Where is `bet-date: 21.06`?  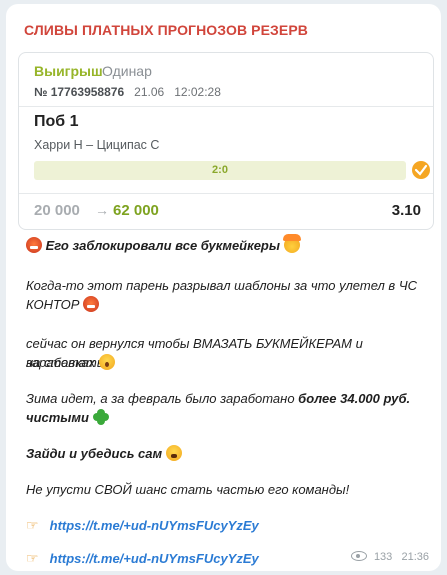 bet-date: 21.06 is located at coordinates (149, 92).